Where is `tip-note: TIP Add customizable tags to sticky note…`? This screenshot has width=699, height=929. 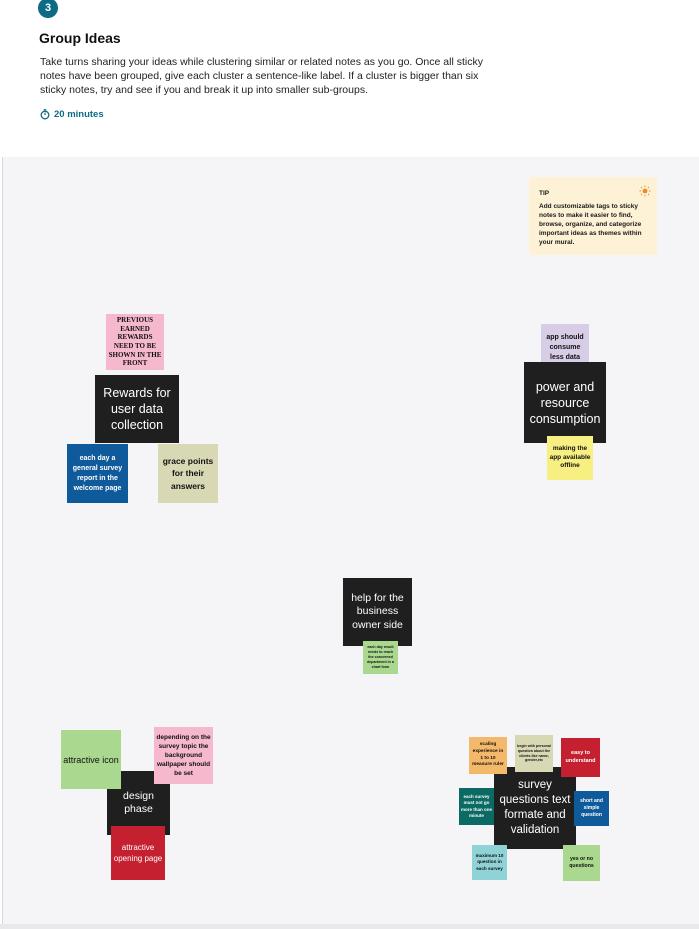 tip-note: TIP Add customizable tags to sticky note… is located at coordinates (593, 216).